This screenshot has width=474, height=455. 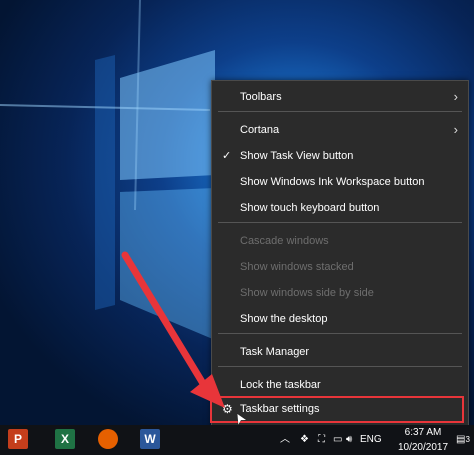 I want to click on menu-item: Show windows side by side, so click(x=340, y=293).